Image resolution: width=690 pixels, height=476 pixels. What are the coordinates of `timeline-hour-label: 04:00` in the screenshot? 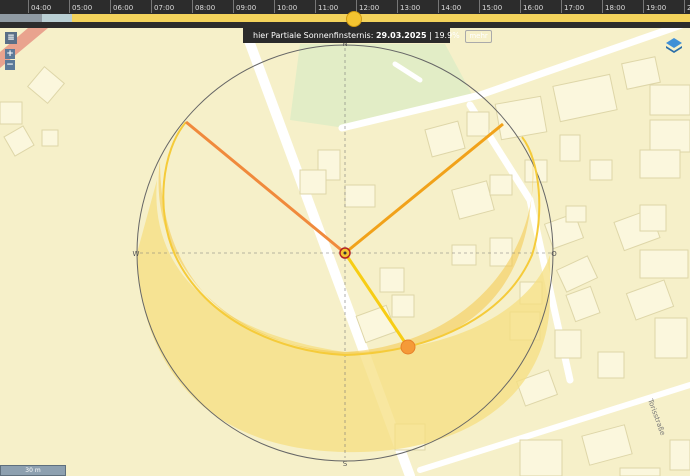 It's located at (41, 8).